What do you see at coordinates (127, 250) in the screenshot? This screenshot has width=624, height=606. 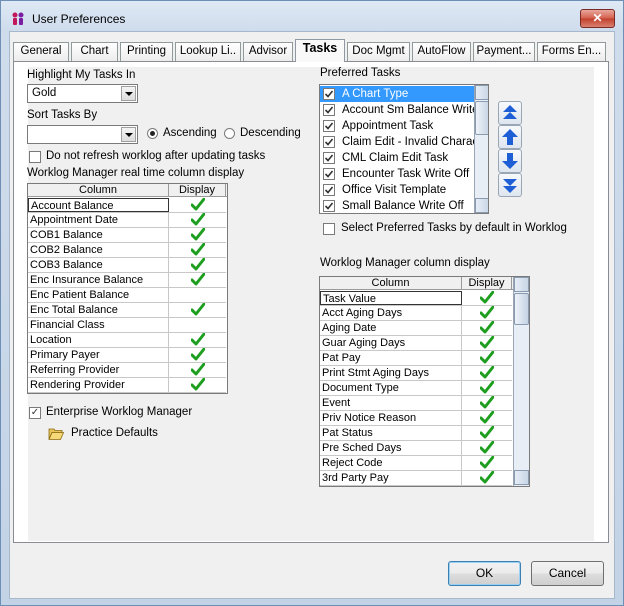 I see `table-row: COB2 Balance` at bounding box center [127, 250].